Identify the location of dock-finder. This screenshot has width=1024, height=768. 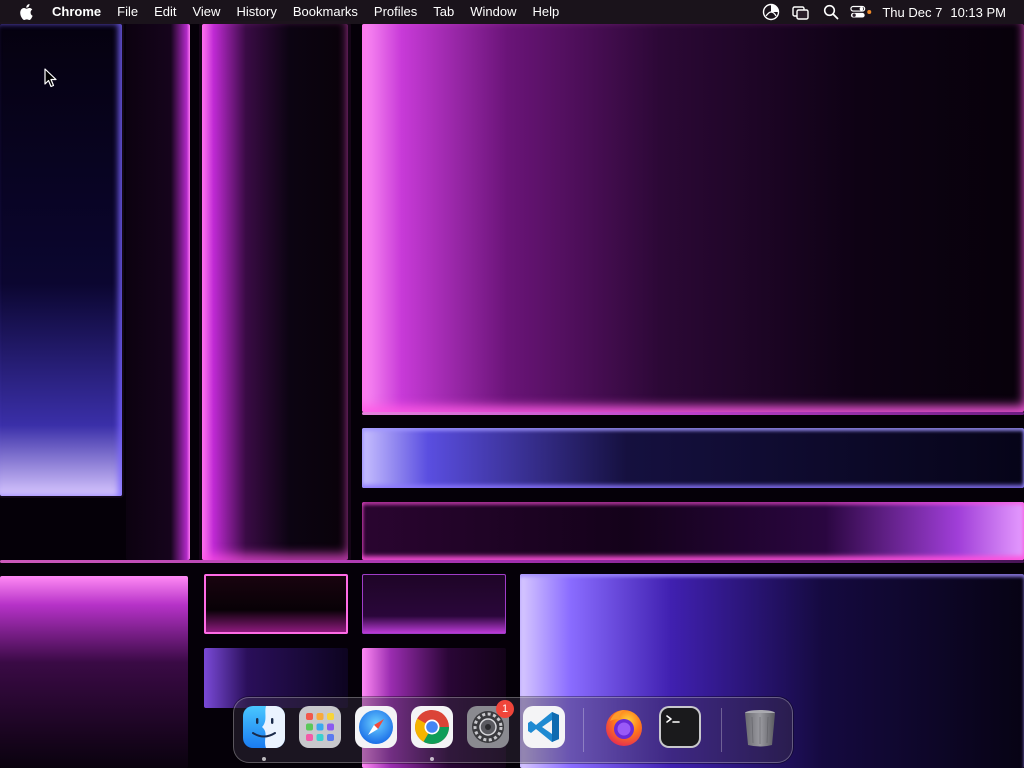
(264, 727).